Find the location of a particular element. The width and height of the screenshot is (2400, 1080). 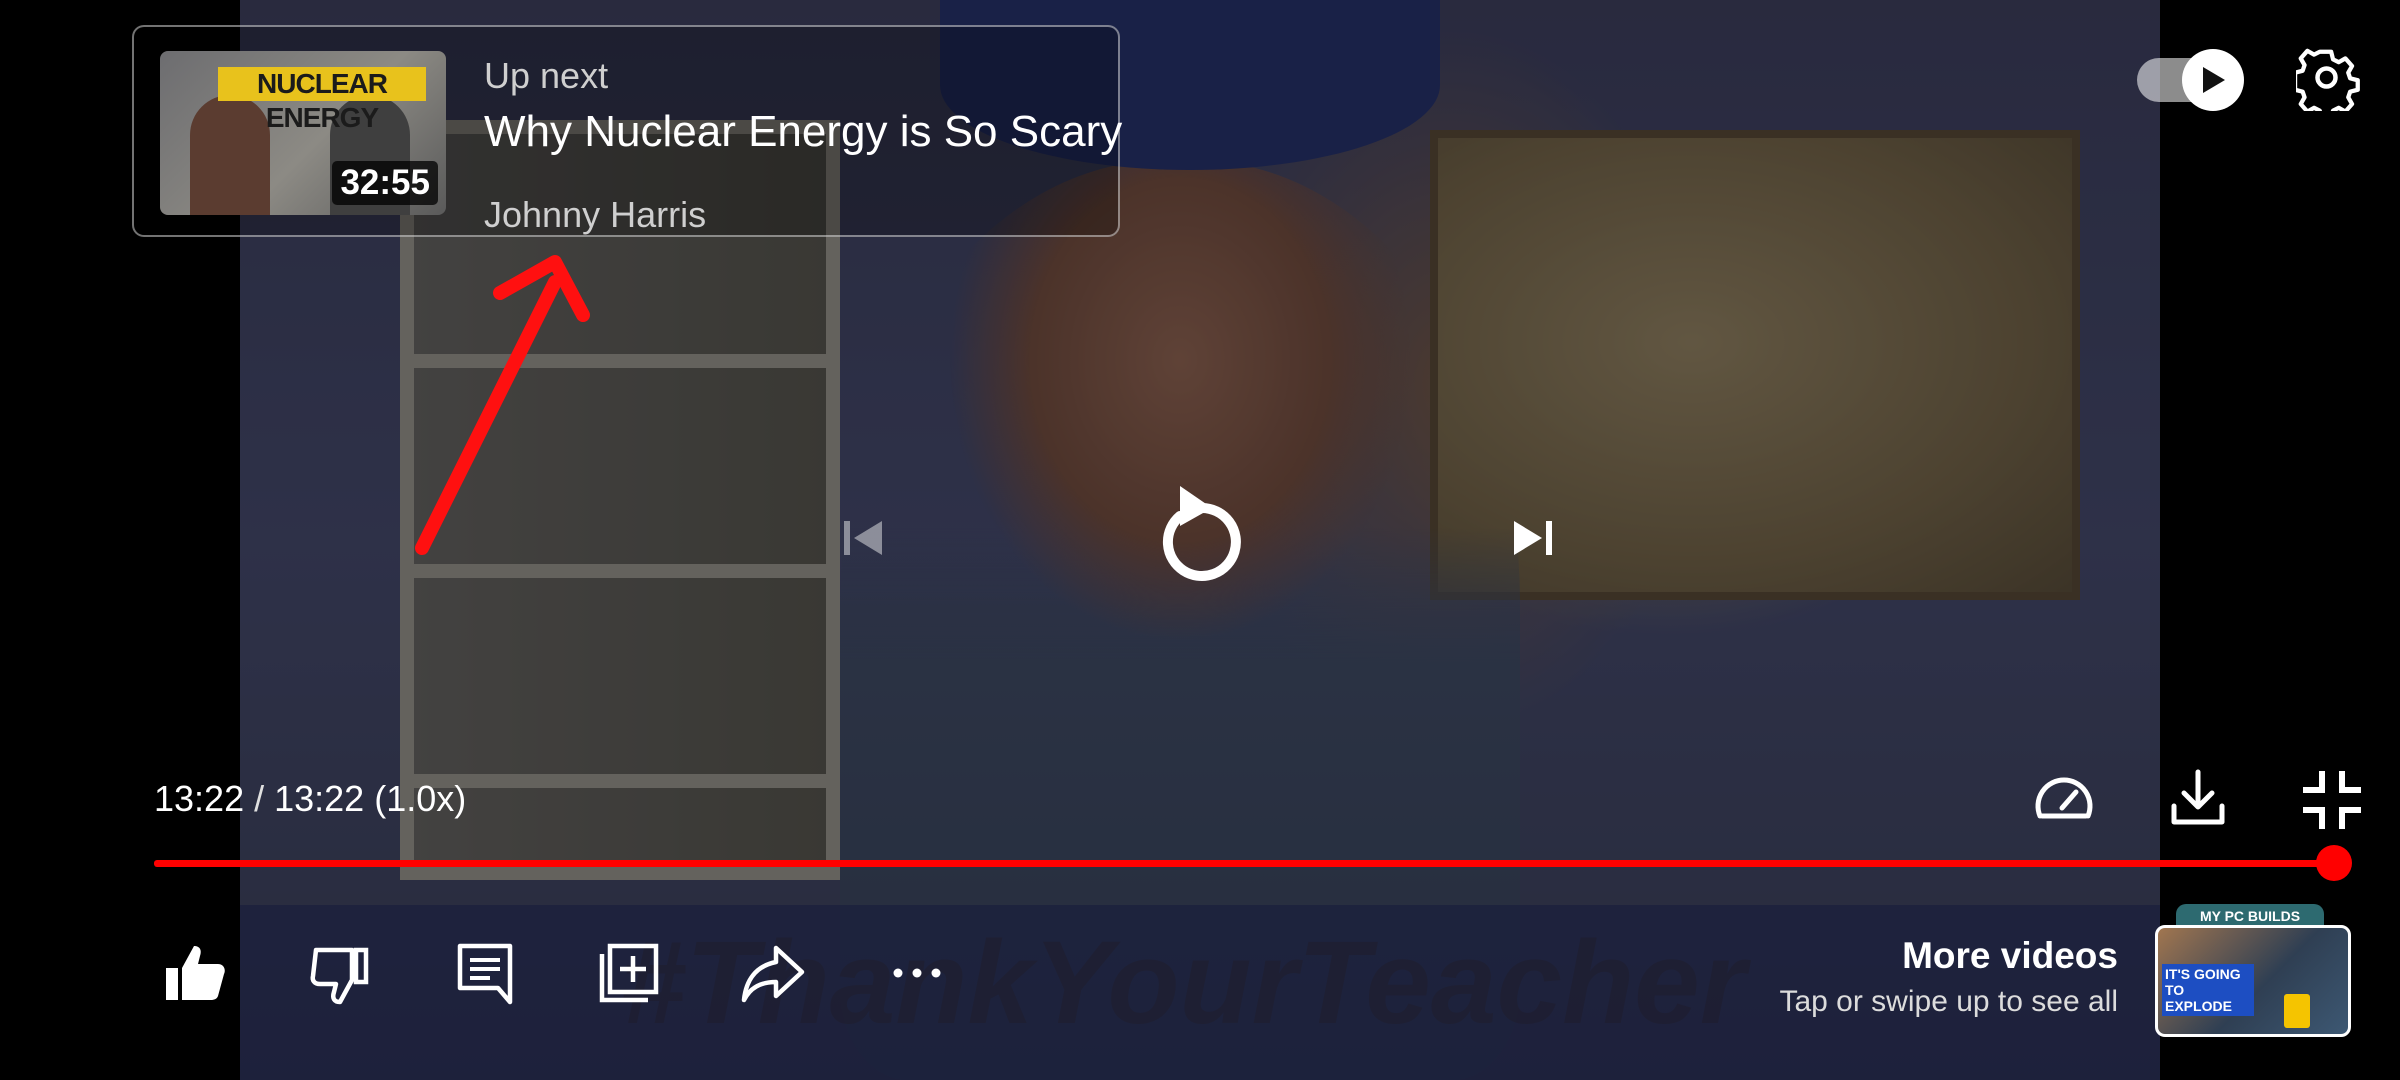

replay-icon is located at coordinates (1200, 535).